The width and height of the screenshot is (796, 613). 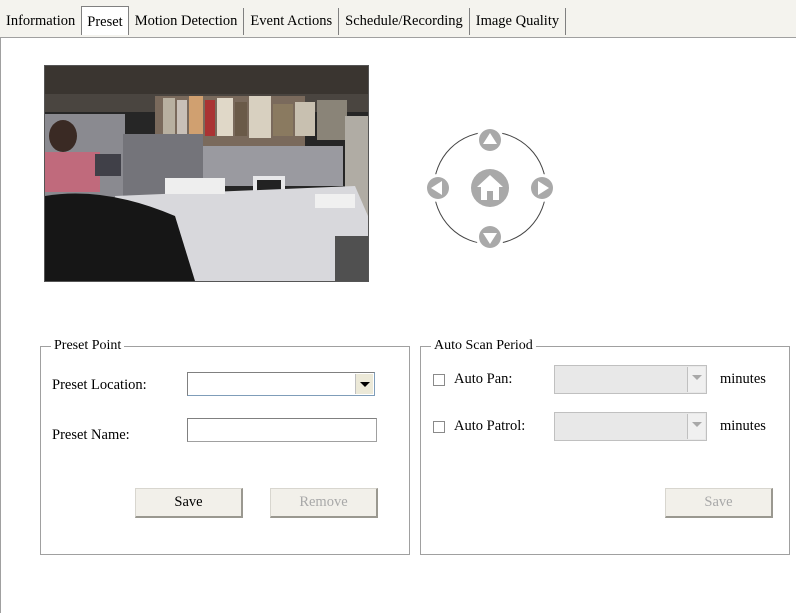 I want to click on preset-name-label: Preset Name:, so click(x=91, y=435).